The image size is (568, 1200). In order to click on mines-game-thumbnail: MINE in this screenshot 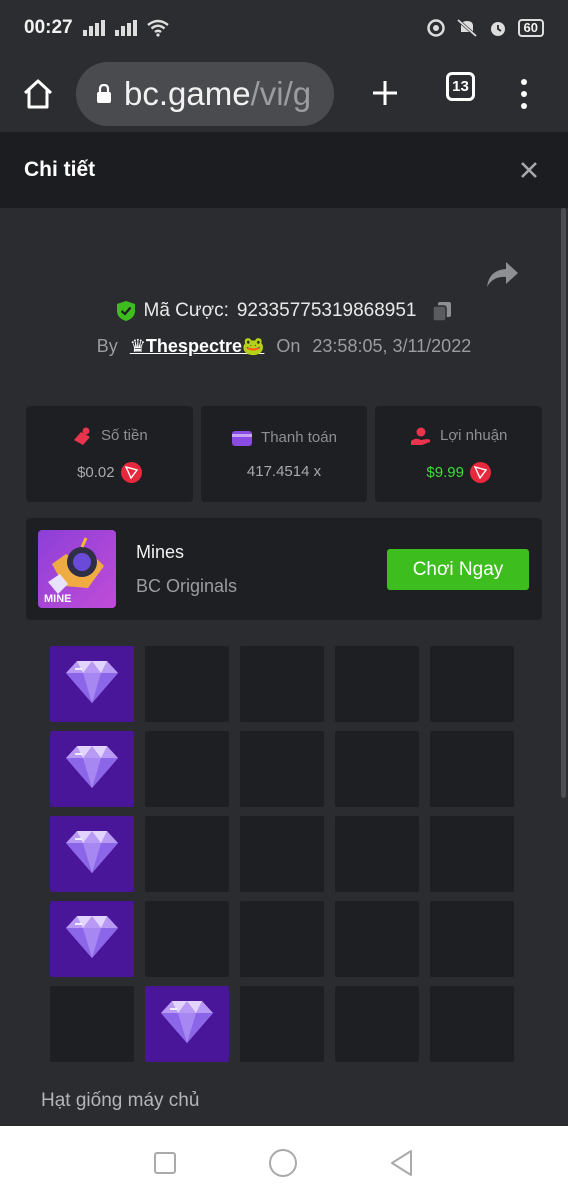, I will do `click(77, 569)`.